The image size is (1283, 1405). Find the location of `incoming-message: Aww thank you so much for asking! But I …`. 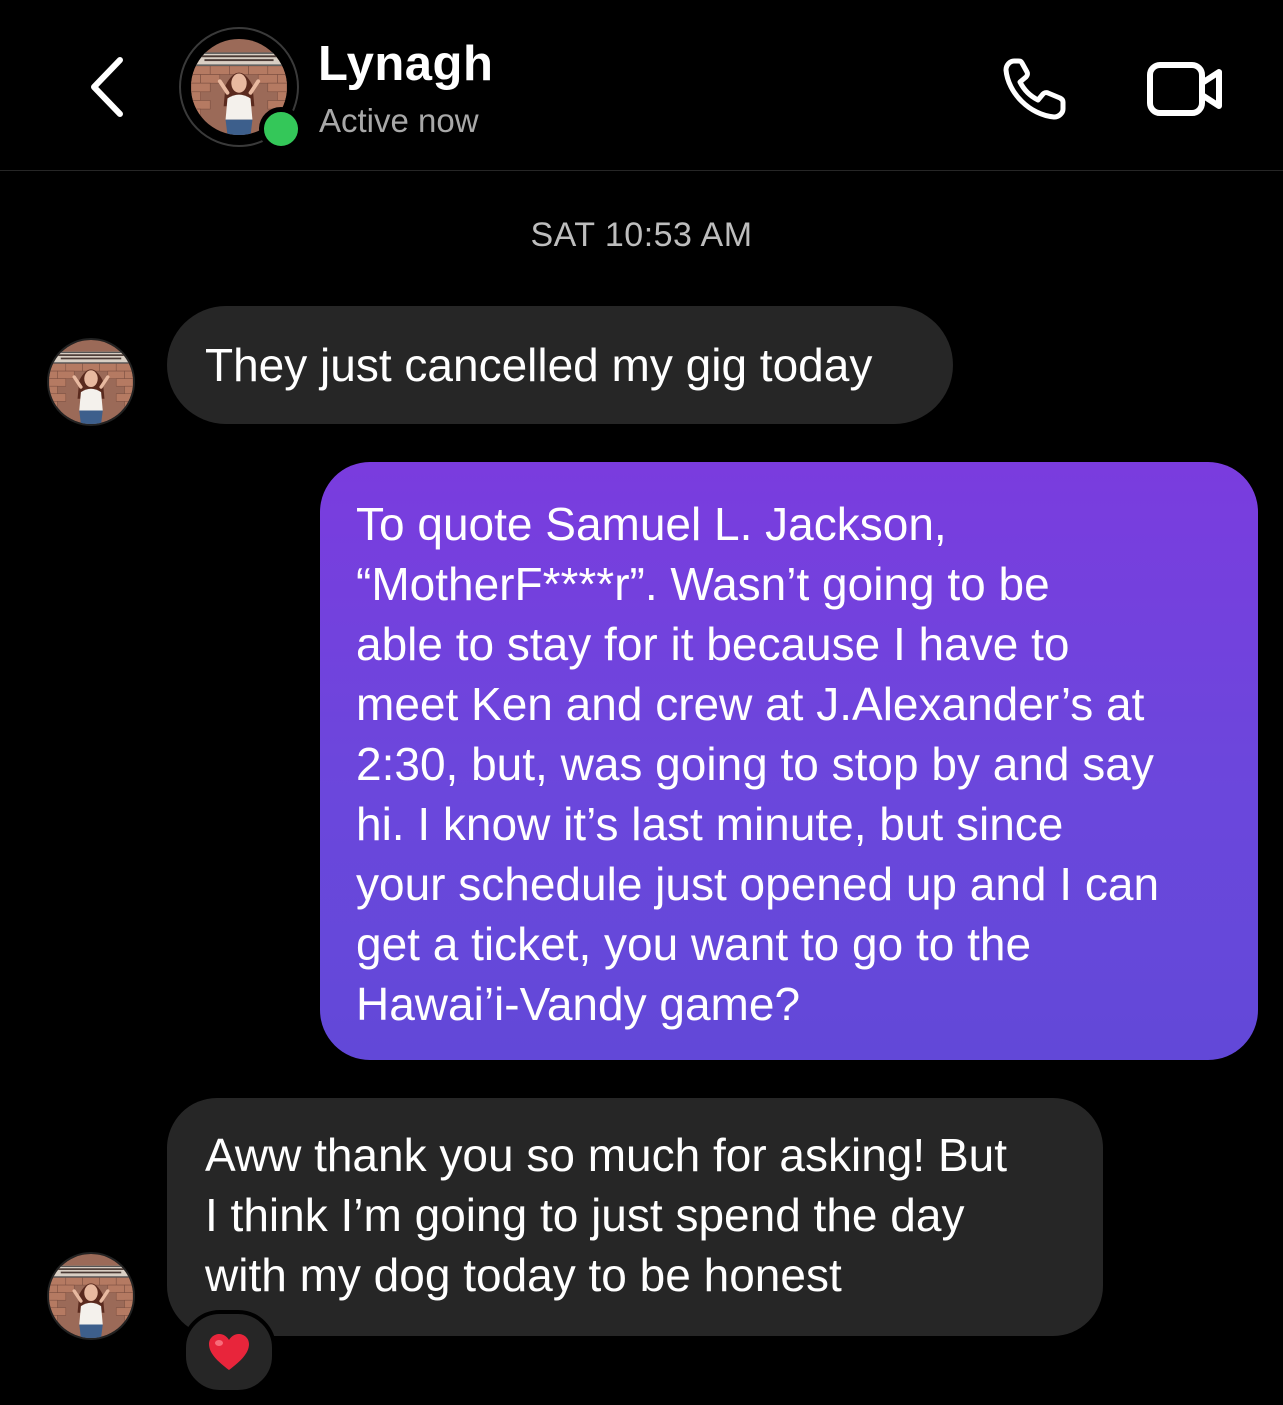

incoming-message: Aww thank you so much for asking! But I … is located at coordinates (635, 1217).